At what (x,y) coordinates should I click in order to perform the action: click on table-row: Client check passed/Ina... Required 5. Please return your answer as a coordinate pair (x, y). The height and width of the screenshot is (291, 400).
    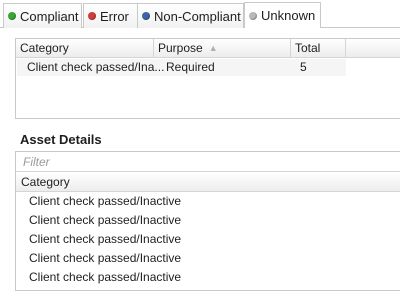
    Looking at the image, I should click on (181, 67).